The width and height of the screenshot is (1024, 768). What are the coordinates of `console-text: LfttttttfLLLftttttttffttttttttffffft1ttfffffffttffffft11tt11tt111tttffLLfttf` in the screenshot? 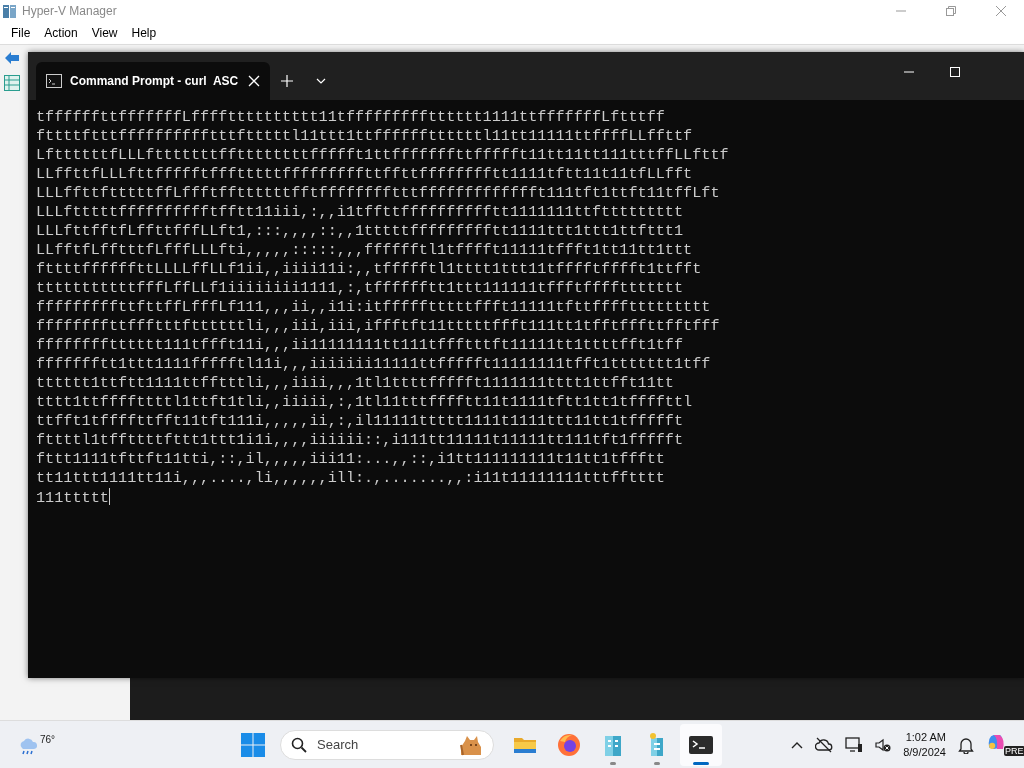 It's located at (382, 155).